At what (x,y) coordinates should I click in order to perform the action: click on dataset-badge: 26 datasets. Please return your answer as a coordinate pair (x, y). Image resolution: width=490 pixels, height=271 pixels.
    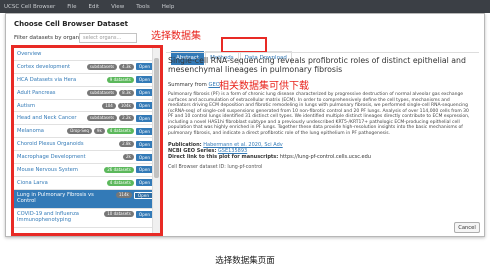
    Looking at the image, I should click on (119, 169).